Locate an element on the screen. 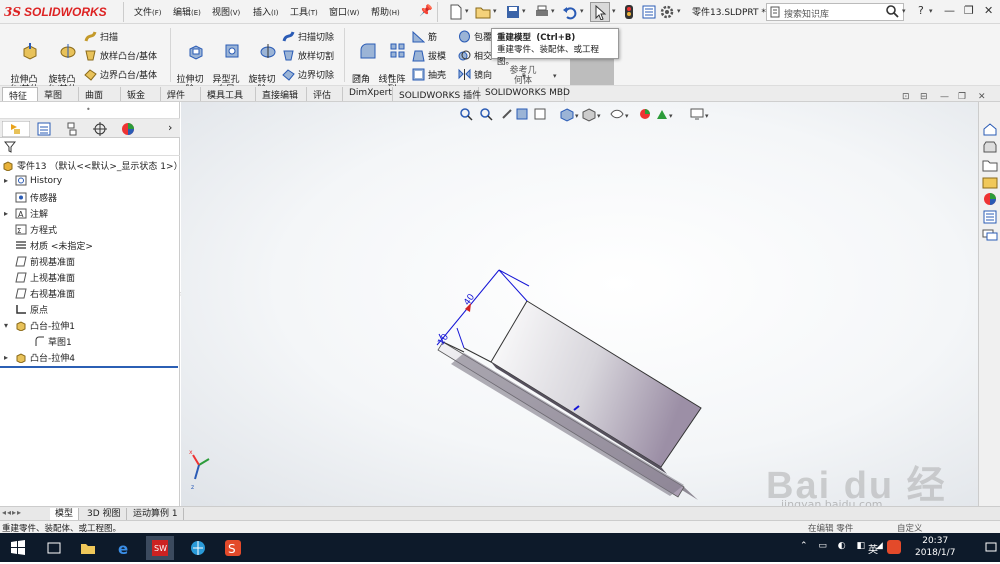 This screenshot has width=1000, height=564. new-document-icon is located at coordinates (456, 12).